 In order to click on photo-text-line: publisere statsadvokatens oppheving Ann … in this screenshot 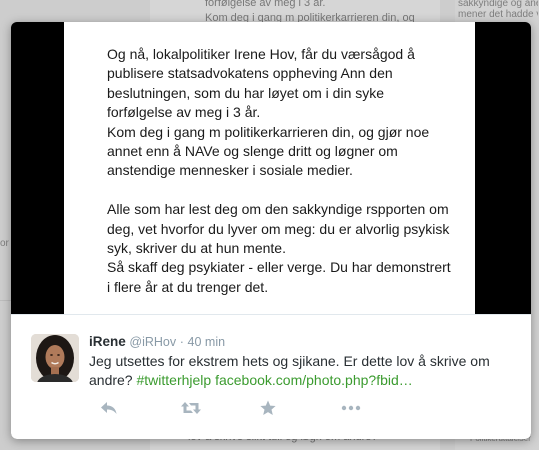, I will do `click(250, 73)`.